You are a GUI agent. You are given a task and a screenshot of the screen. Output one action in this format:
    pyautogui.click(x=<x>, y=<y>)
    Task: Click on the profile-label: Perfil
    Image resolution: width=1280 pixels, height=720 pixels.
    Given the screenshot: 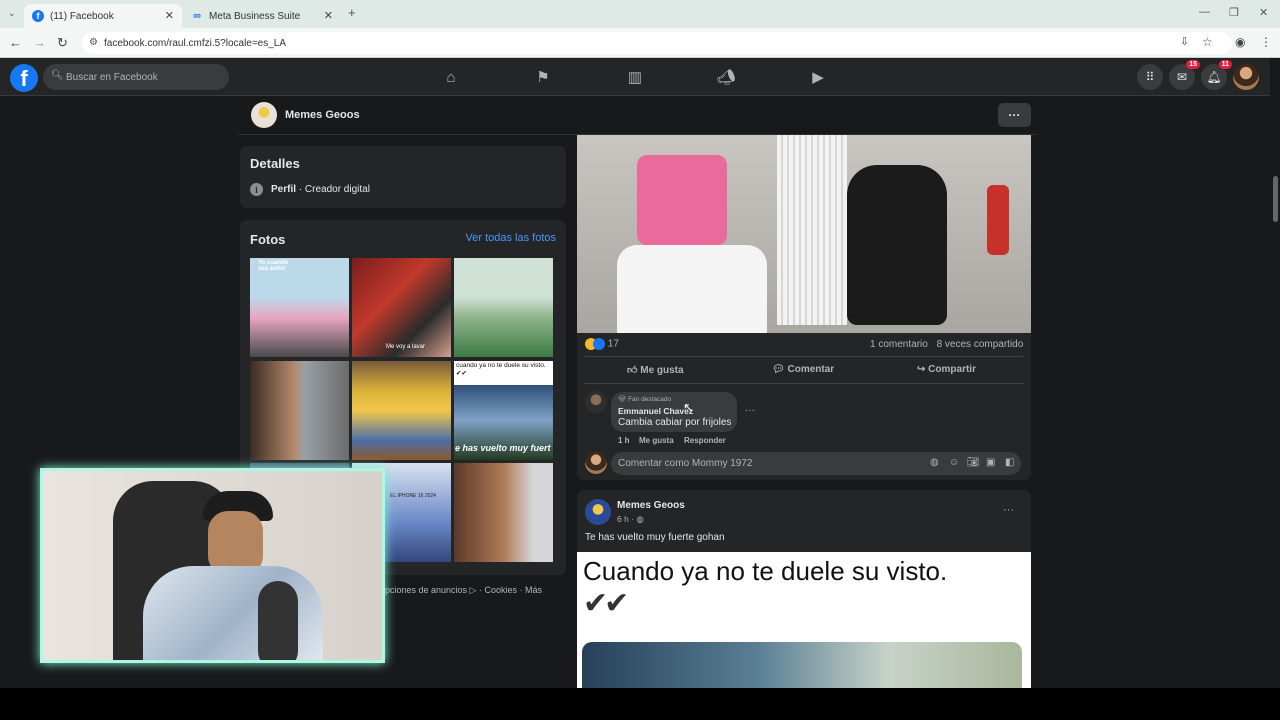 What is the action you would take?
    pyautogui.click(x=284, y=189)
    